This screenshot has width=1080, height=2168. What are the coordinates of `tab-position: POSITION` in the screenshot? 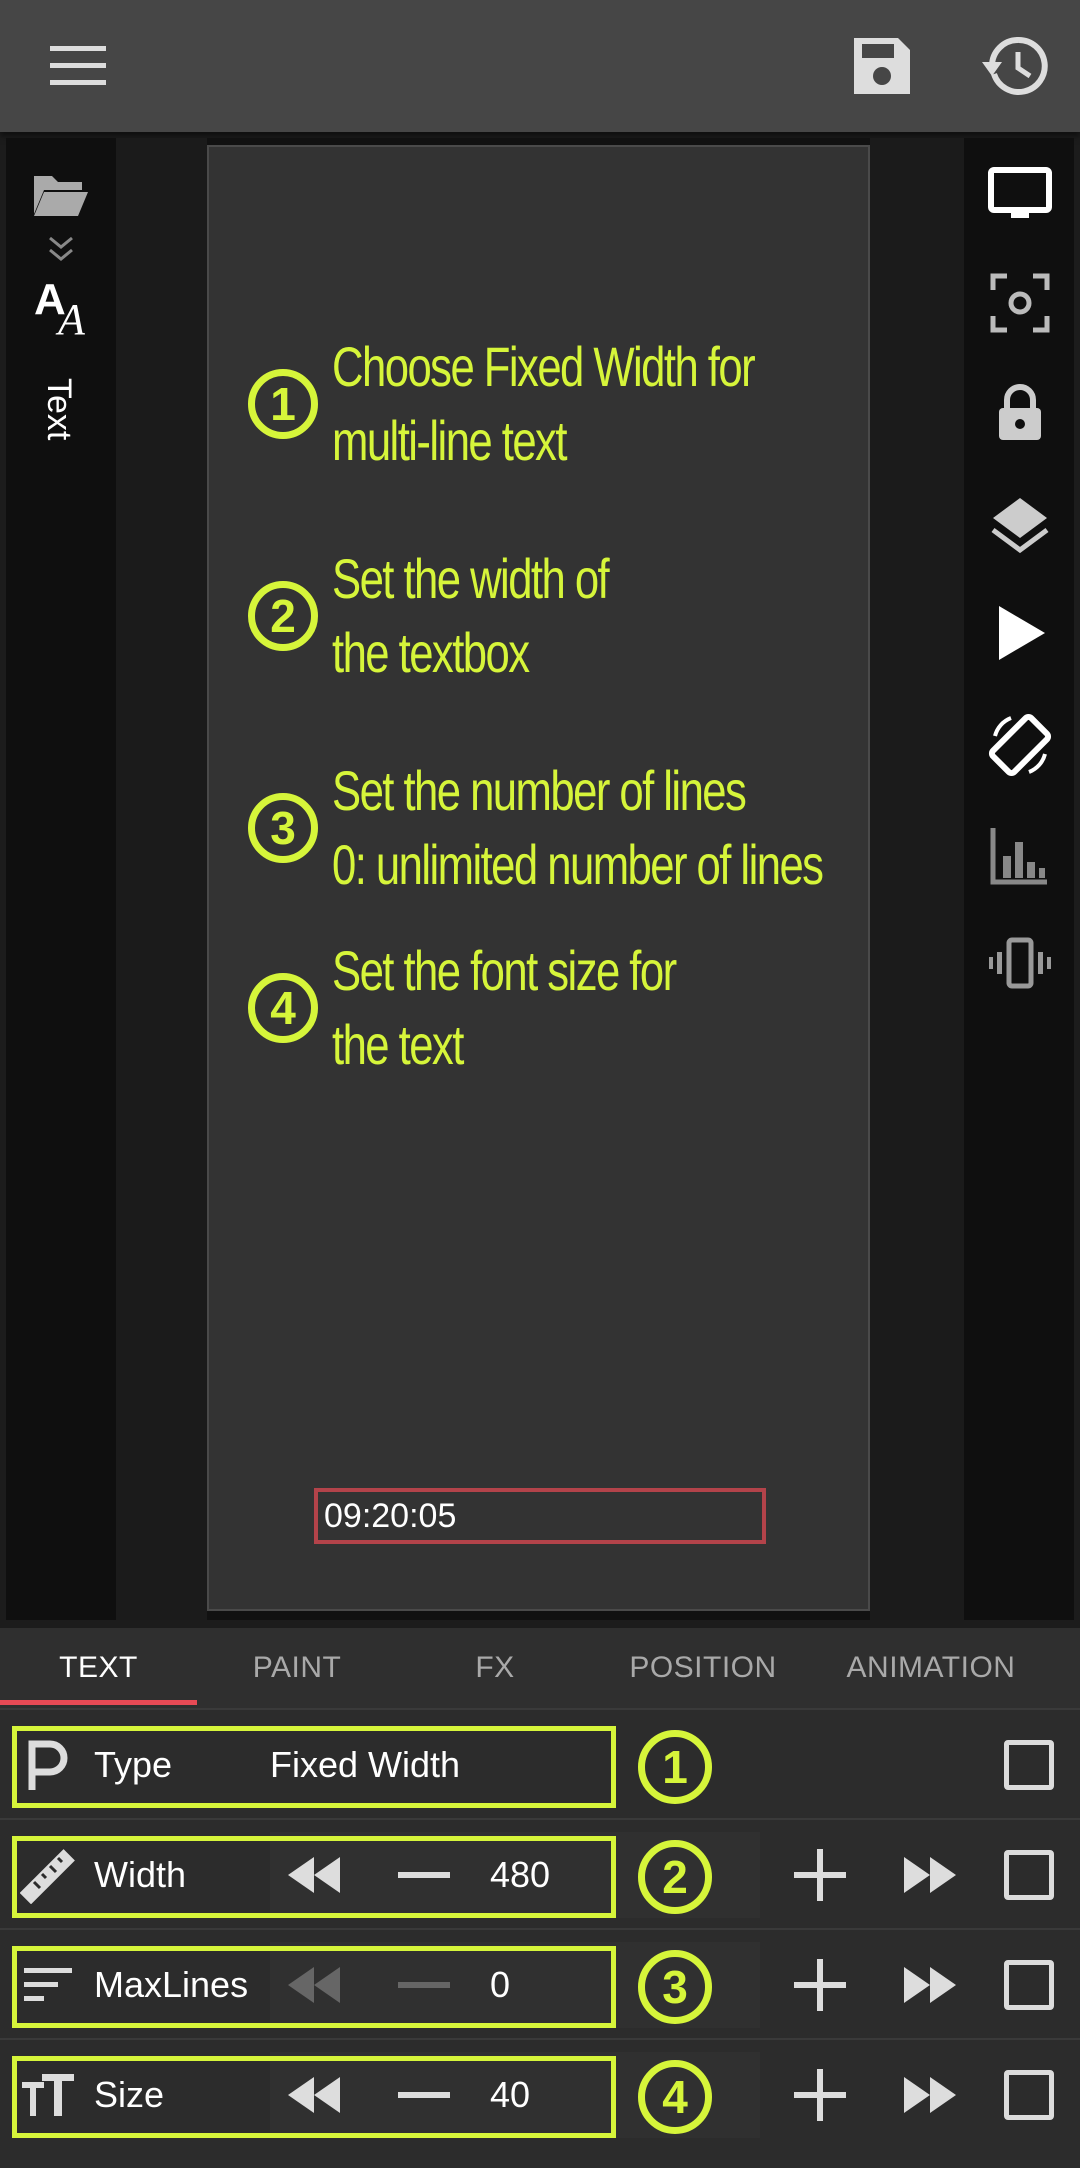 It's located at (703, 1668).